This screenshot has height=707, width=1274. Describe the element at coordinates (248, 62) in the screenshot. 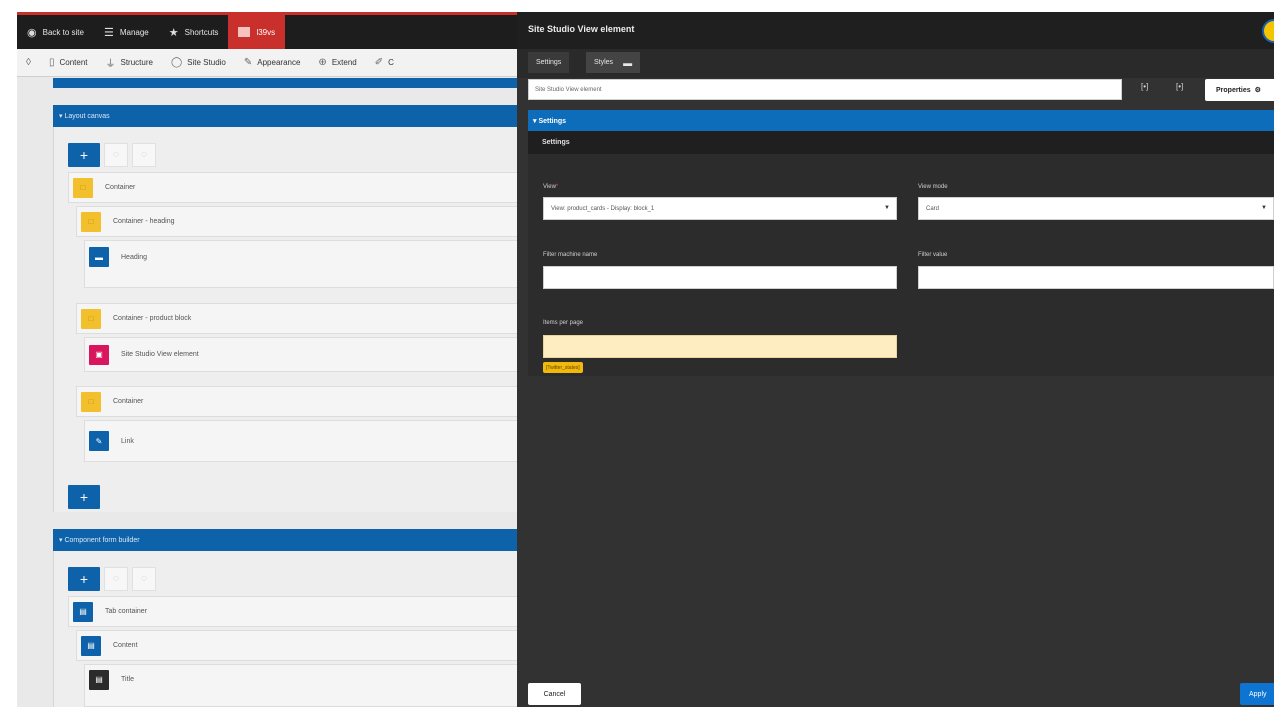

I see `brush-icon: ✎` at that location.